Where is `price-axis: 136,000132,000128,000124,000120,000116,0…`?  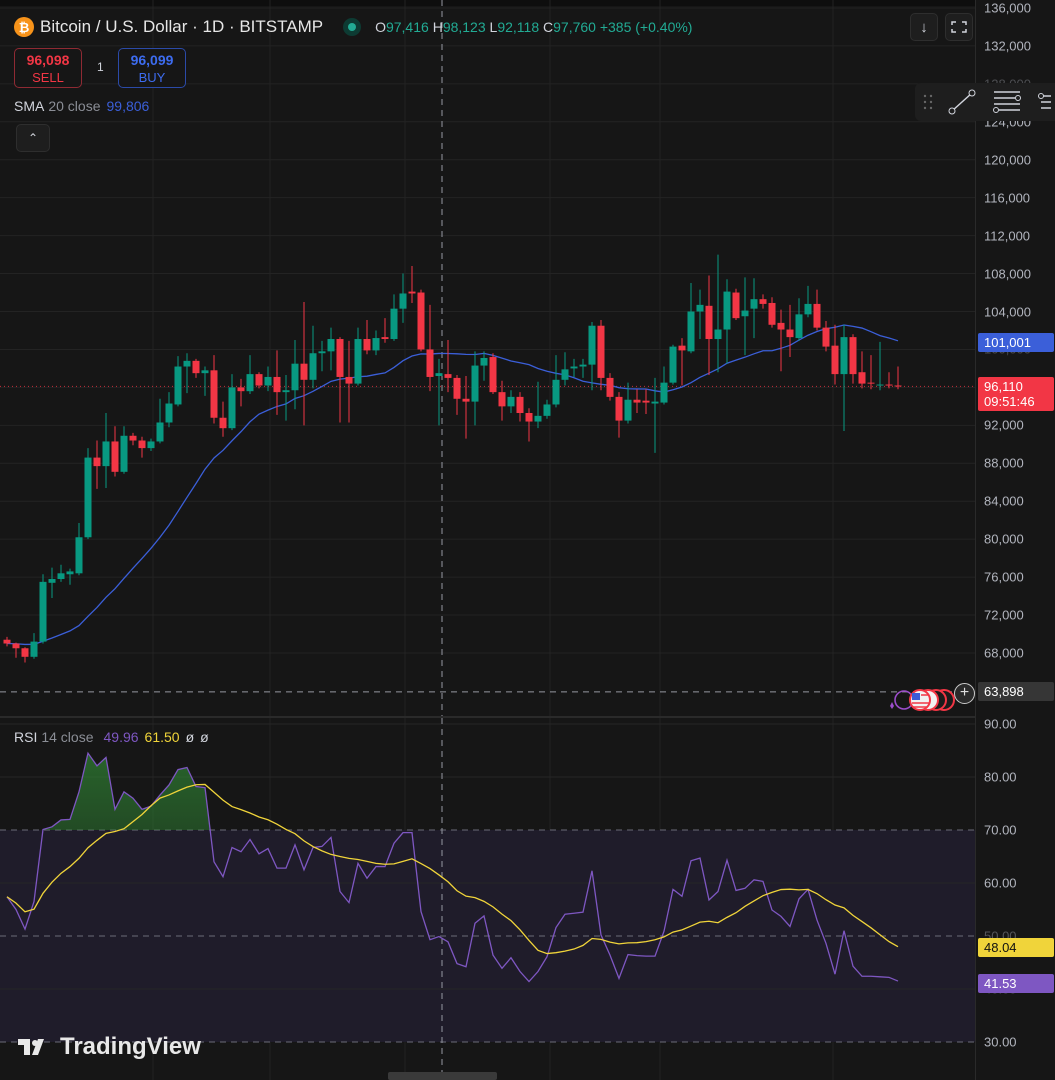
price-axis: 136,000132,000128,000124,000120,000116,0… is located at coordinates (1015, 540).